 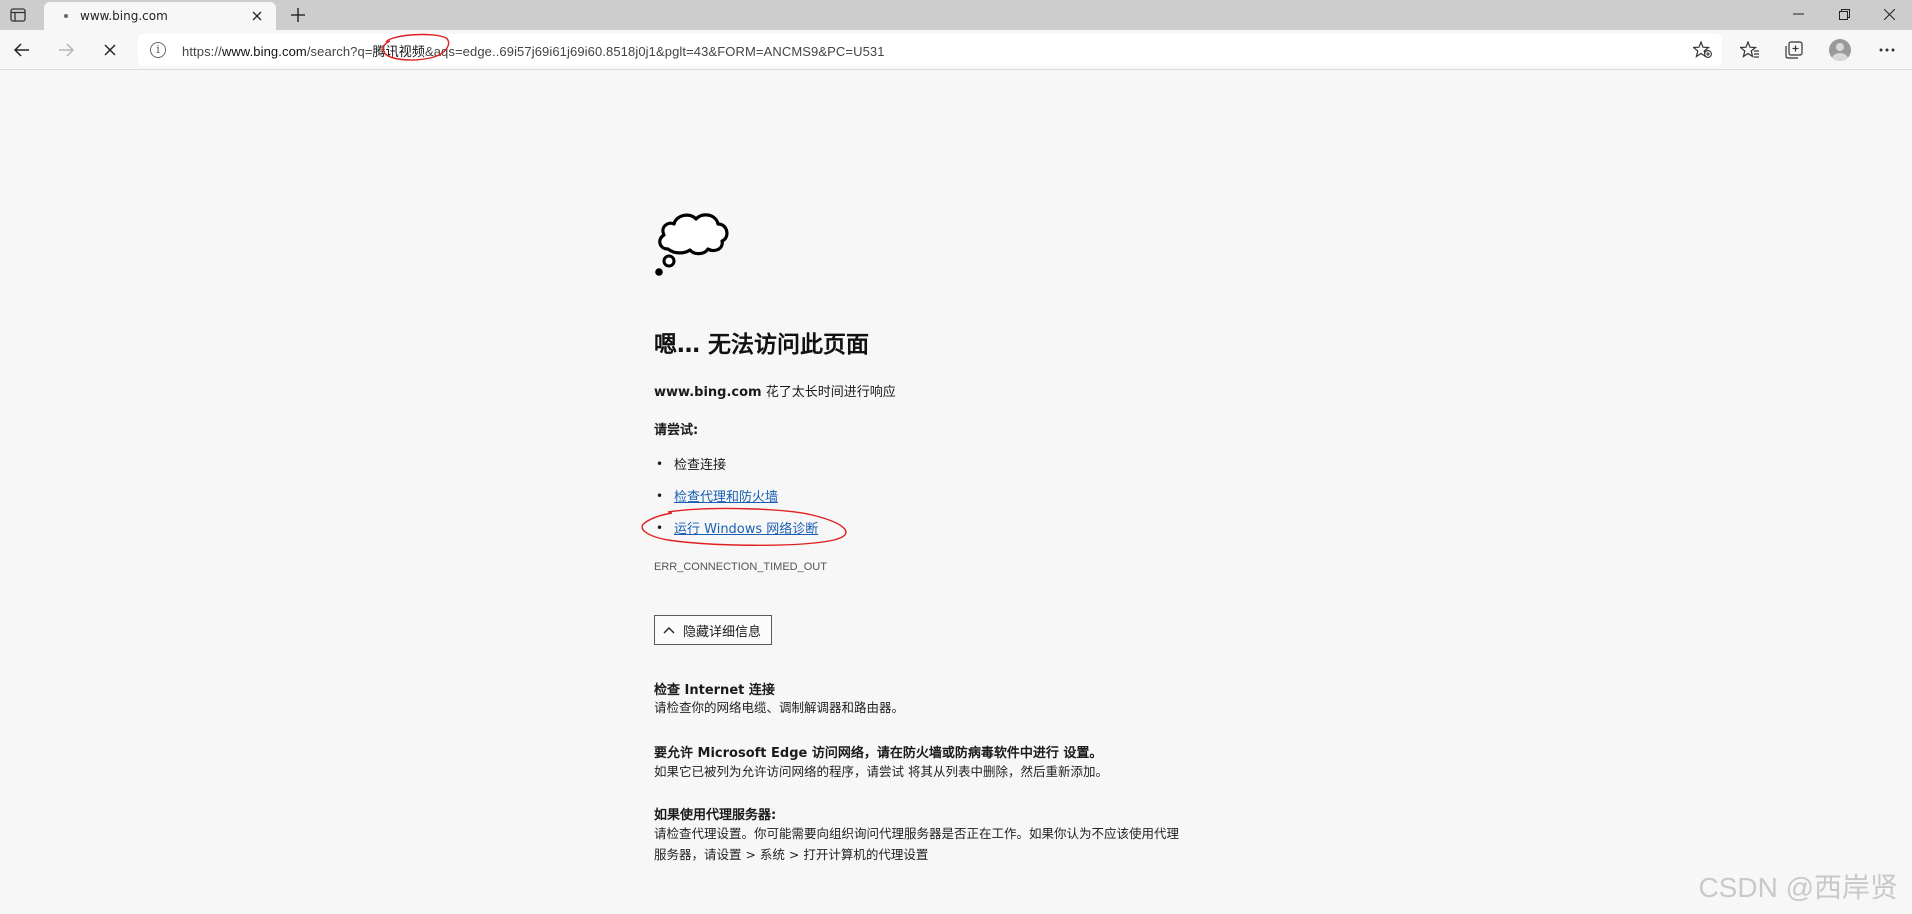 I want to click on favorites-icon, so click(x=1750, y=50).